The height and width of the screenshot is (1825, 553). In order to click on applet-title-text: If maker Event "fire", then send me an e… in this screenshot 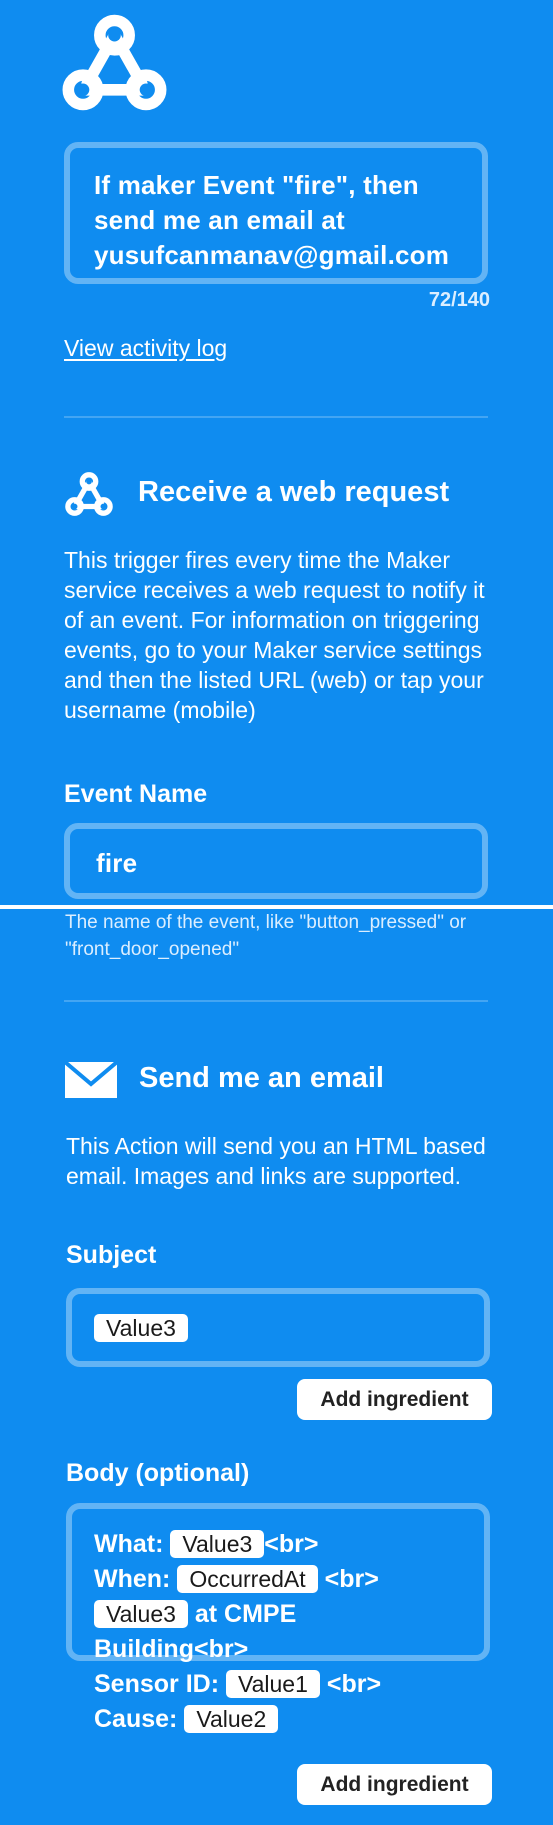, I will do `click(277, 220)`.